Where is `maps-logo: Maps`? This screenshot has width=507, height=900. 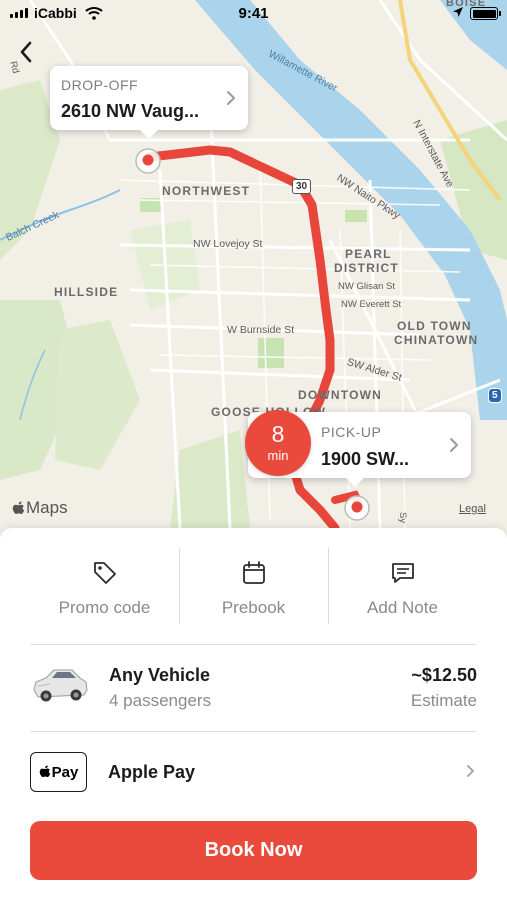 maps-logo: Maps is located at coordinates (40, 508).